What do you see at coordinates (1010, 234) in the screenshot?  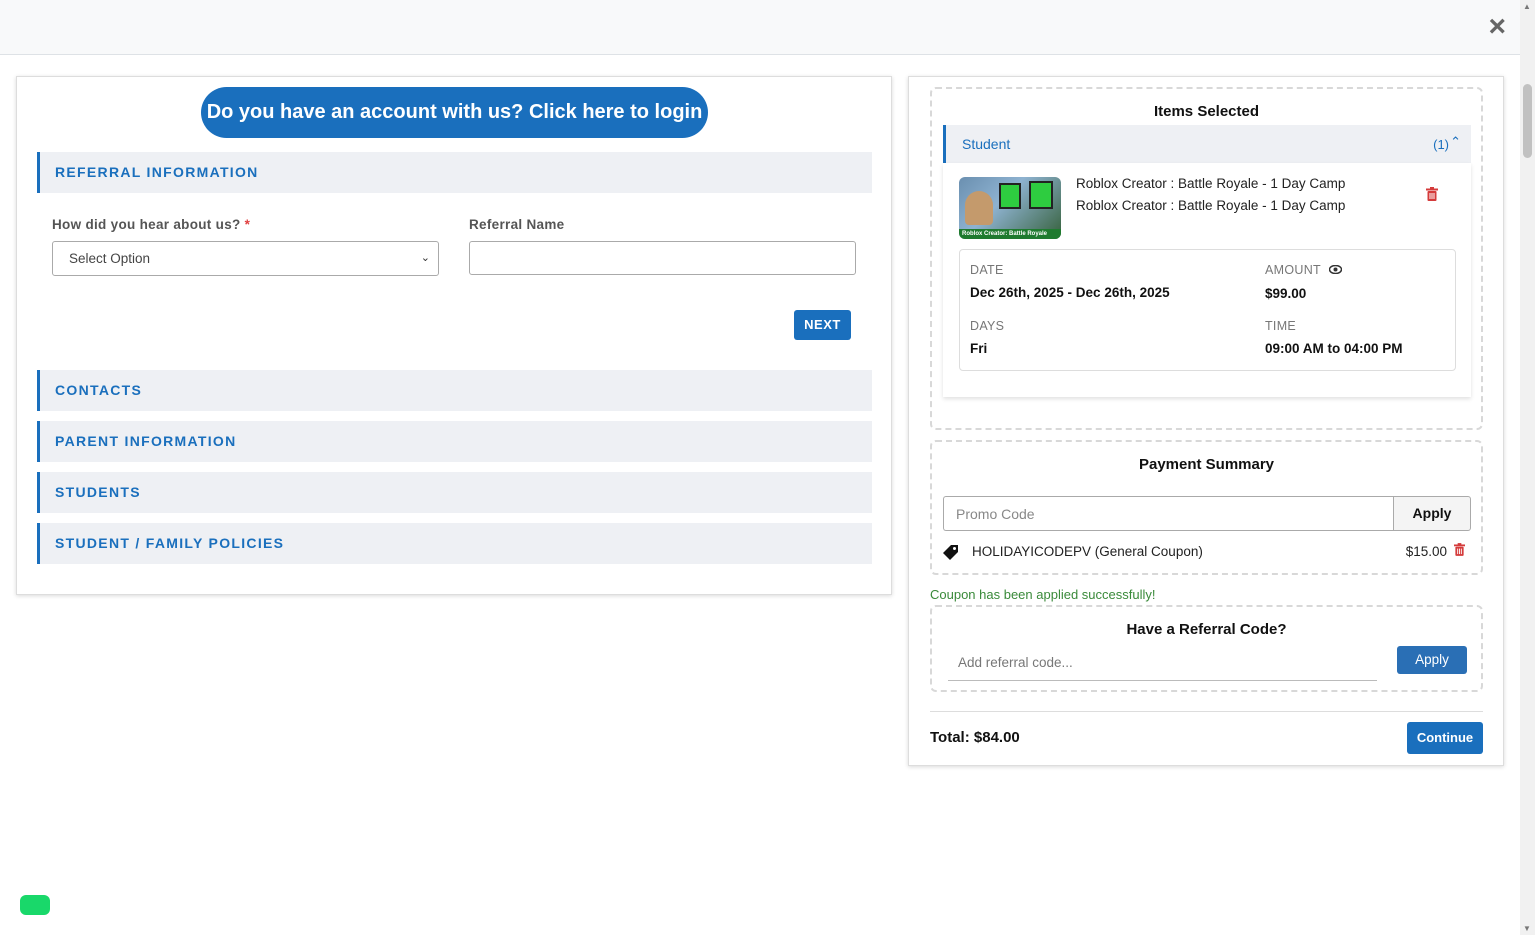 I see `thumbnail-banner: Roblox Creator: Battle Royale` at bounding box center [1010, 234].